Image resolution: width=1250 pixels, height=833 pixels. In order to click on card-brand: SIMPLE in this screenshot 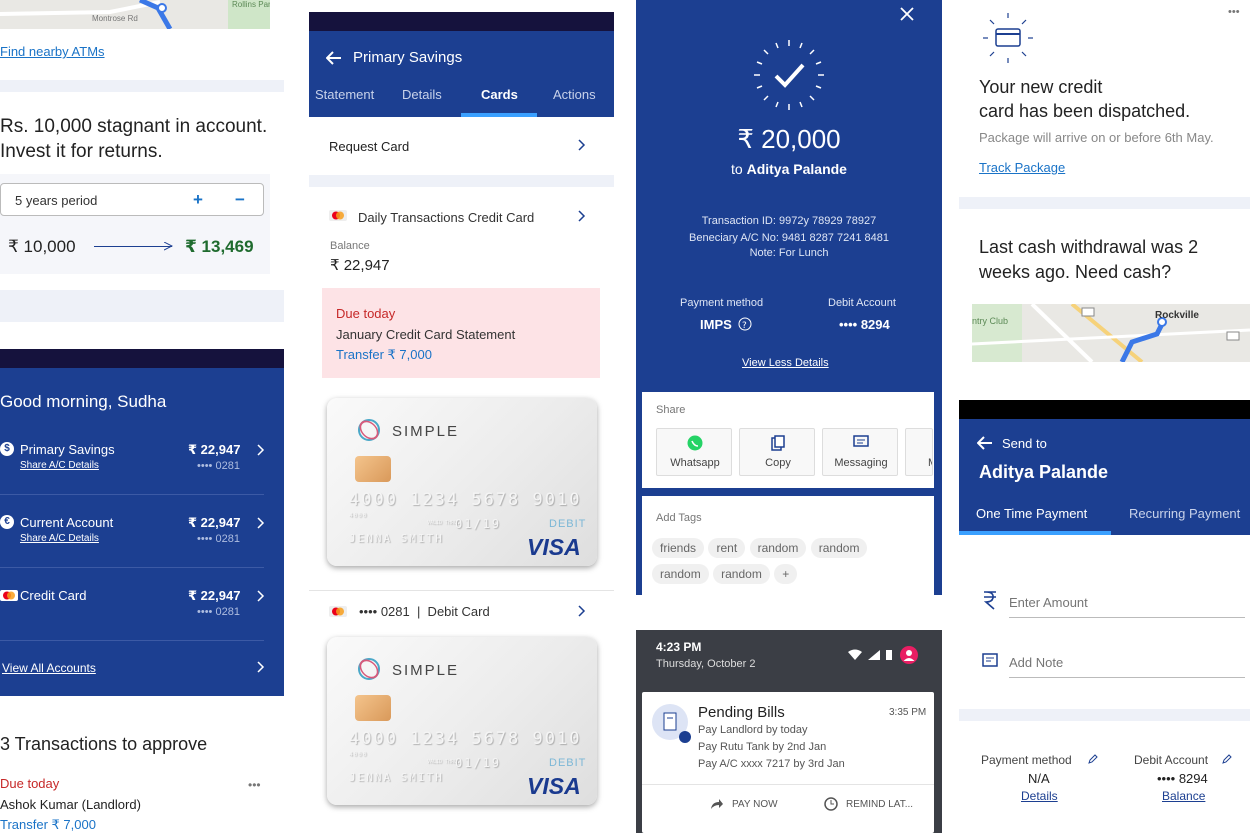, I will do `click(426, 670)`.